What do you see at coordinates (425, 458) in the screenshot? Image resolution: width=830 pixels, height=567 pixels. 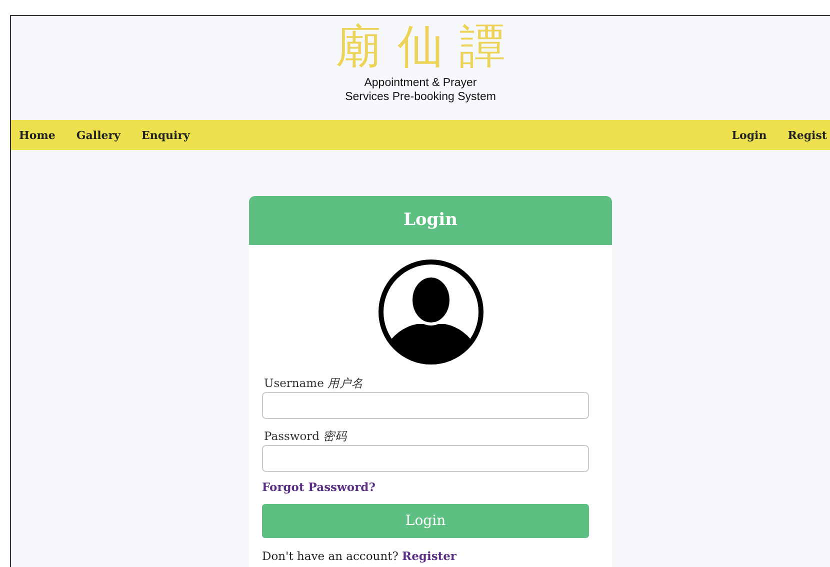 I see `password-field` at bounding box center [425, 458].